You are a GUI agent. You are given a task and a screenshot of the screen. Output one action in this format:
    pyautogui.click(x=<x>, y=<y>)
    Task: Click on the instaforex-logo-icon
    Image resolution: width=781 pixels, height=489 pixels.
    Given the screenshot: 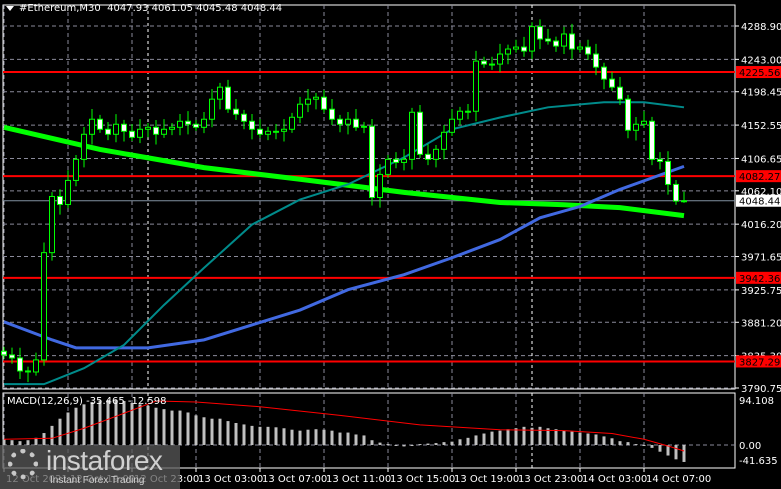 What is the action you would take?
    pyautogui.click(x=23, y=464)
    